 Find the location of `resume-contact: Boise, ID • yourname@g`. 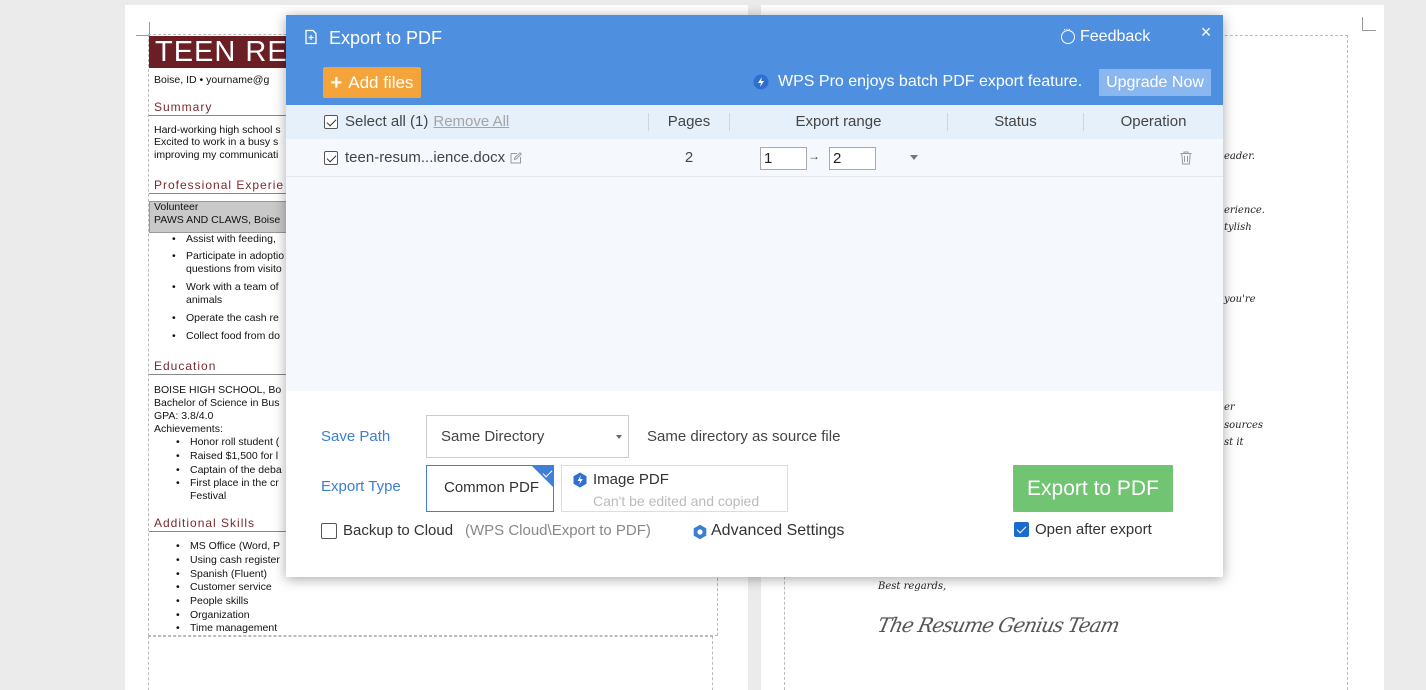

resume-contact: Boise, ID • yourname@g is located at coordinates (212, 80).